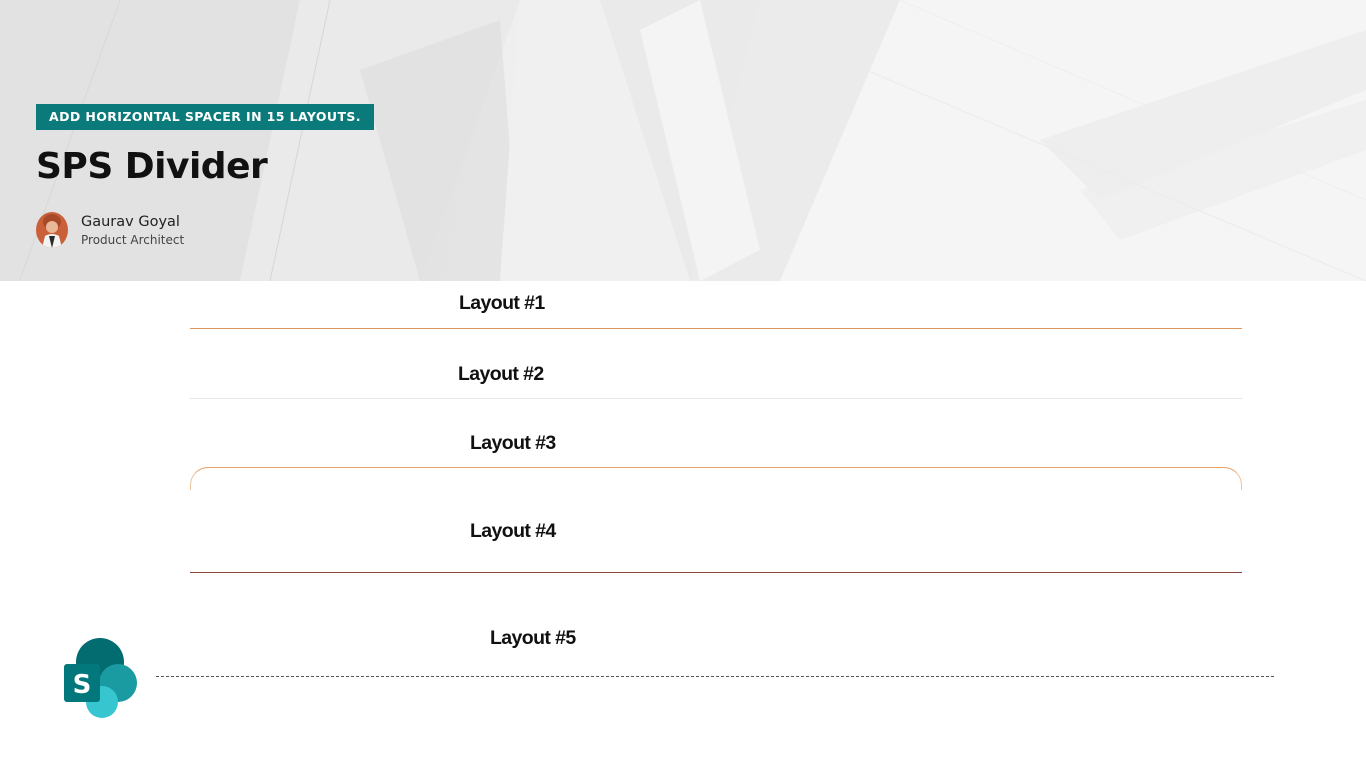  What do you see at coordinates (716, 398) in the screenshot?
I see `layout-2-divider` at bounding box center [716, 398].